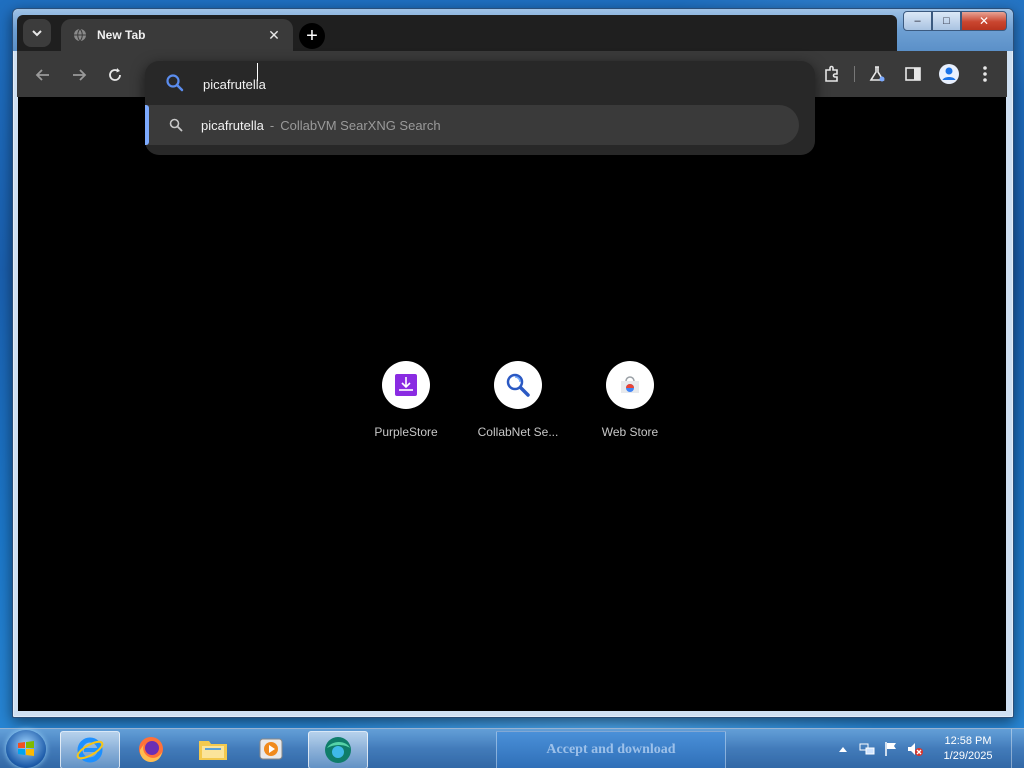  Describe the element at coordinates (80, 35) in the screenshot. I see `globe-icon` at that location.